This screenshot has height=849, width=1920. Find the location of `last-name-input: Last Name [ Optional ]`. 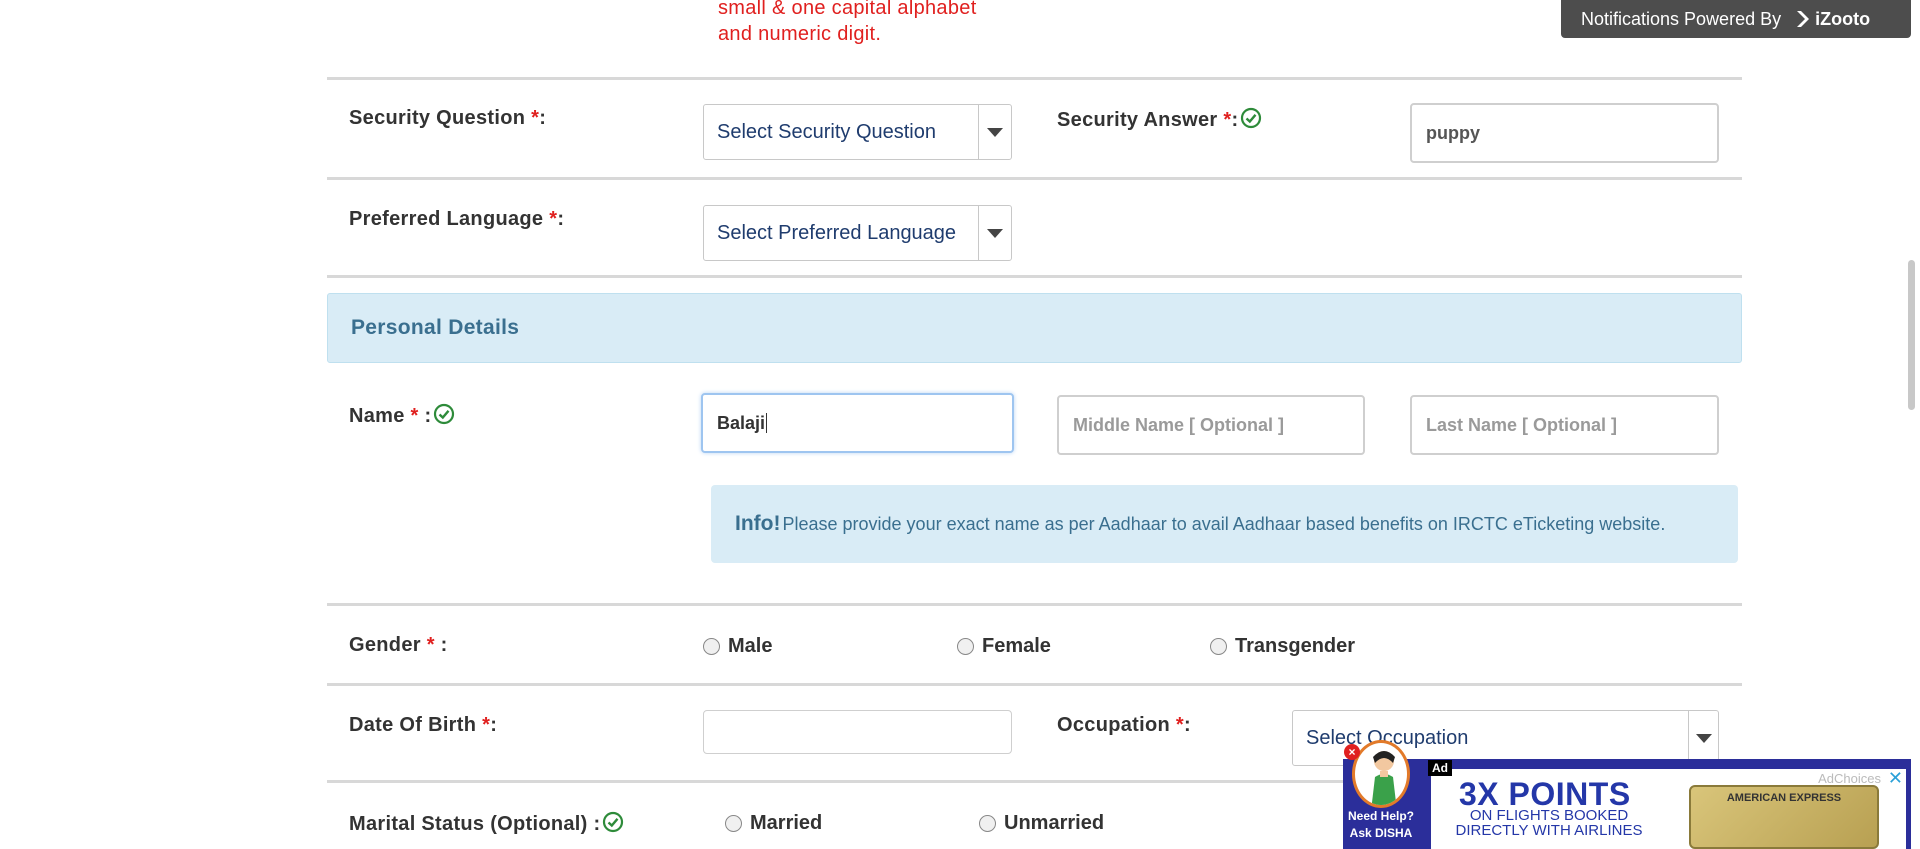

last-name-input: Last Name [ Optional ] is located at coordinates (1564, 425).